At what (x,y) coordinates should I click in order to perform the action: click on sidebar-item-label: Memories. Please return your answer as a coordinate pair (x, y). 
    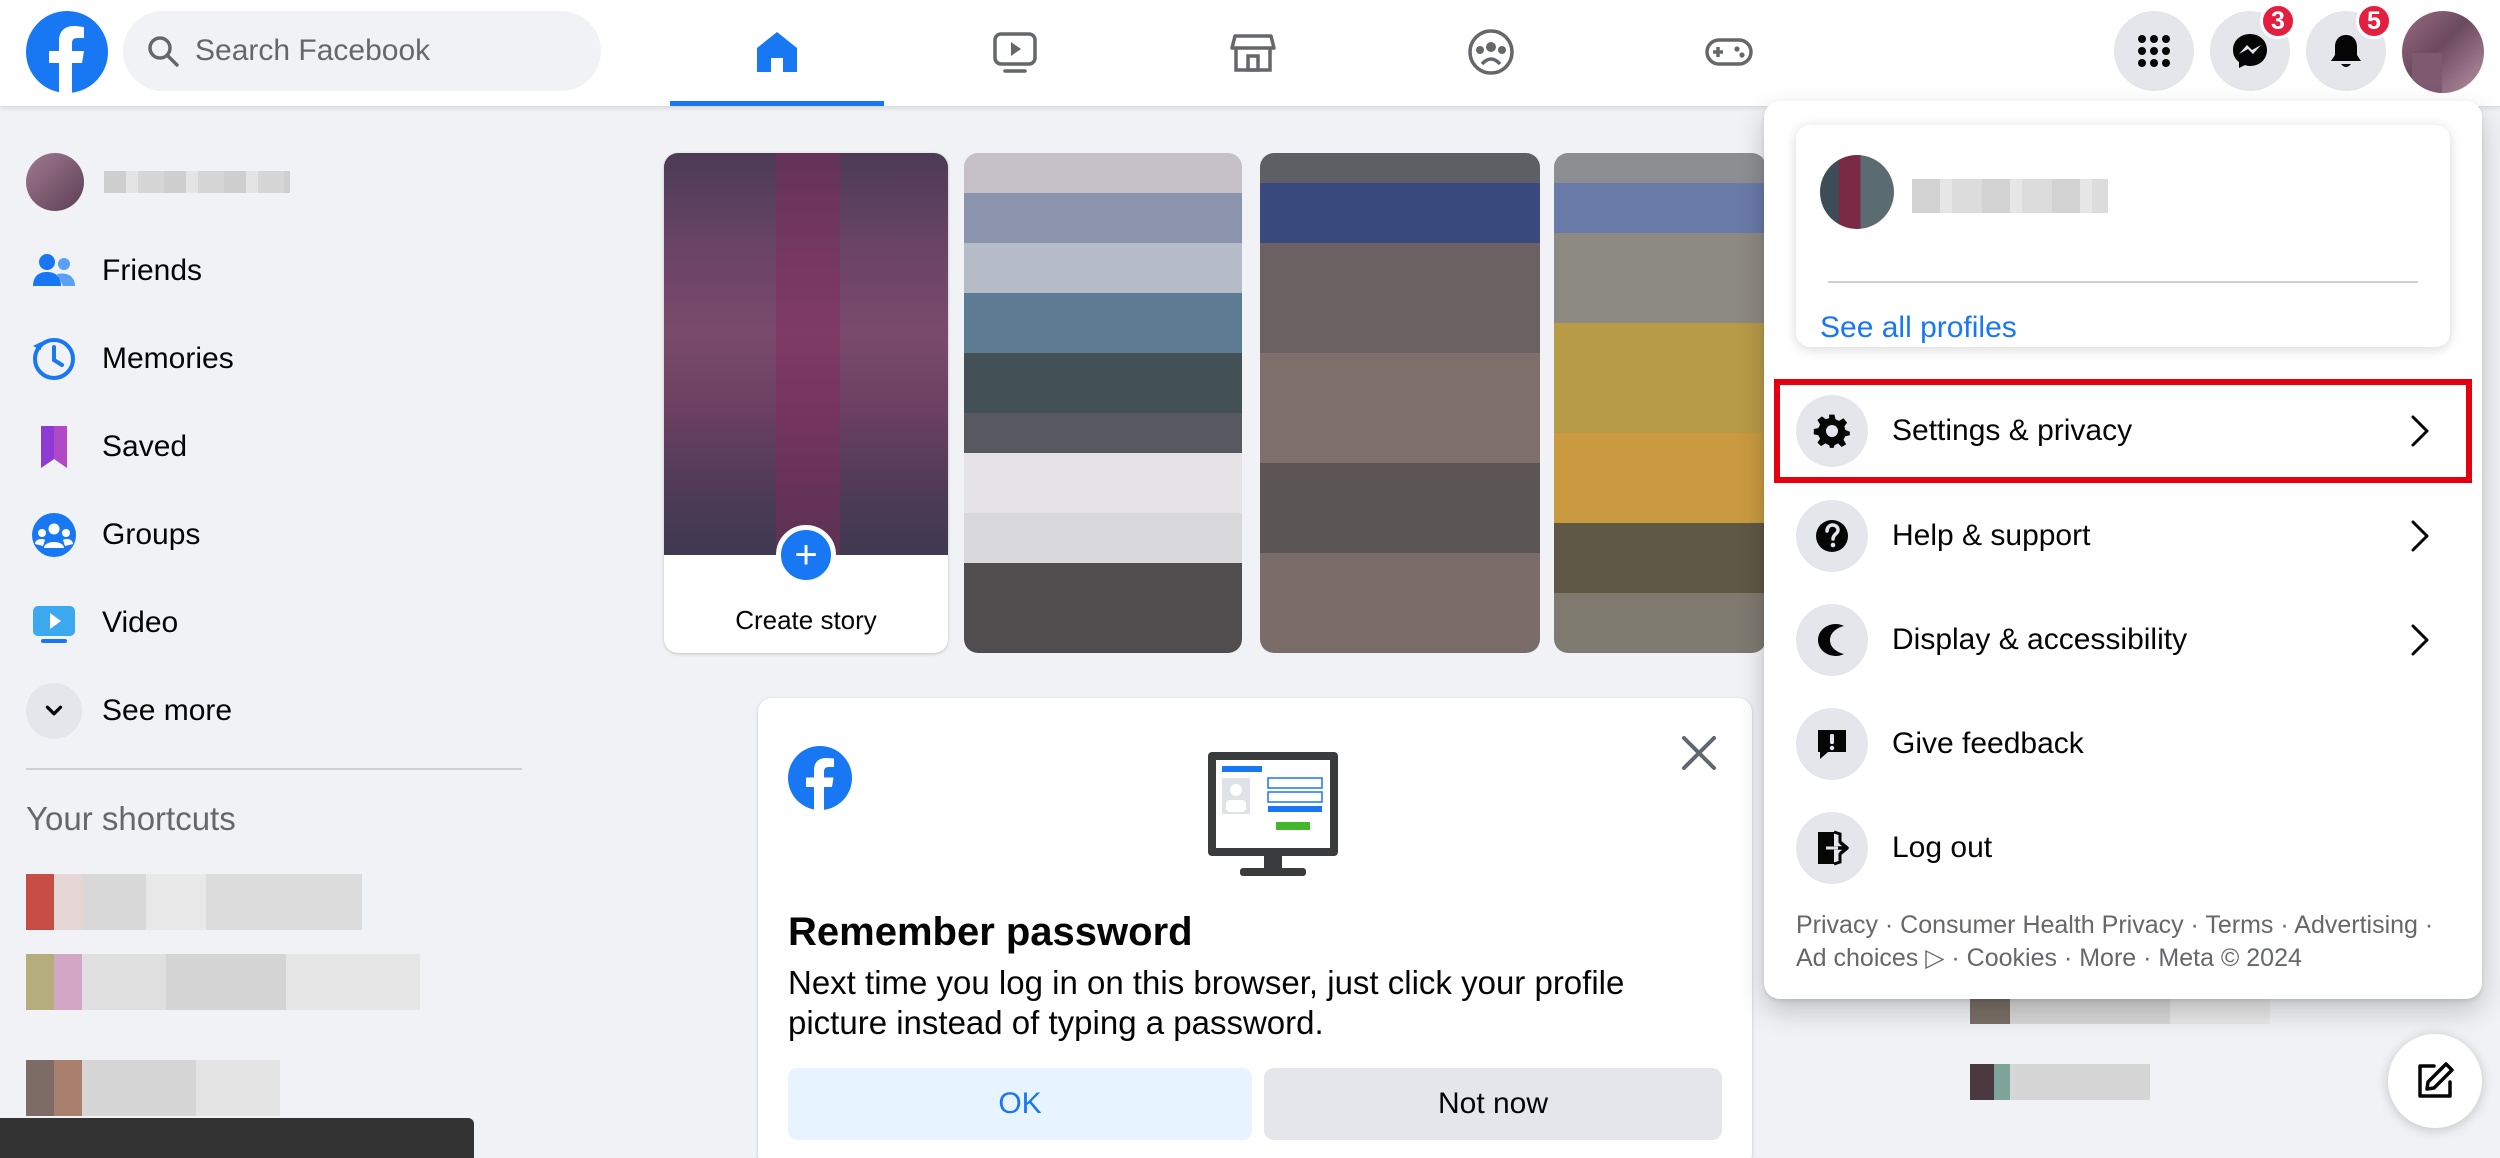
    Looking at the image, I should click on (168, 358).